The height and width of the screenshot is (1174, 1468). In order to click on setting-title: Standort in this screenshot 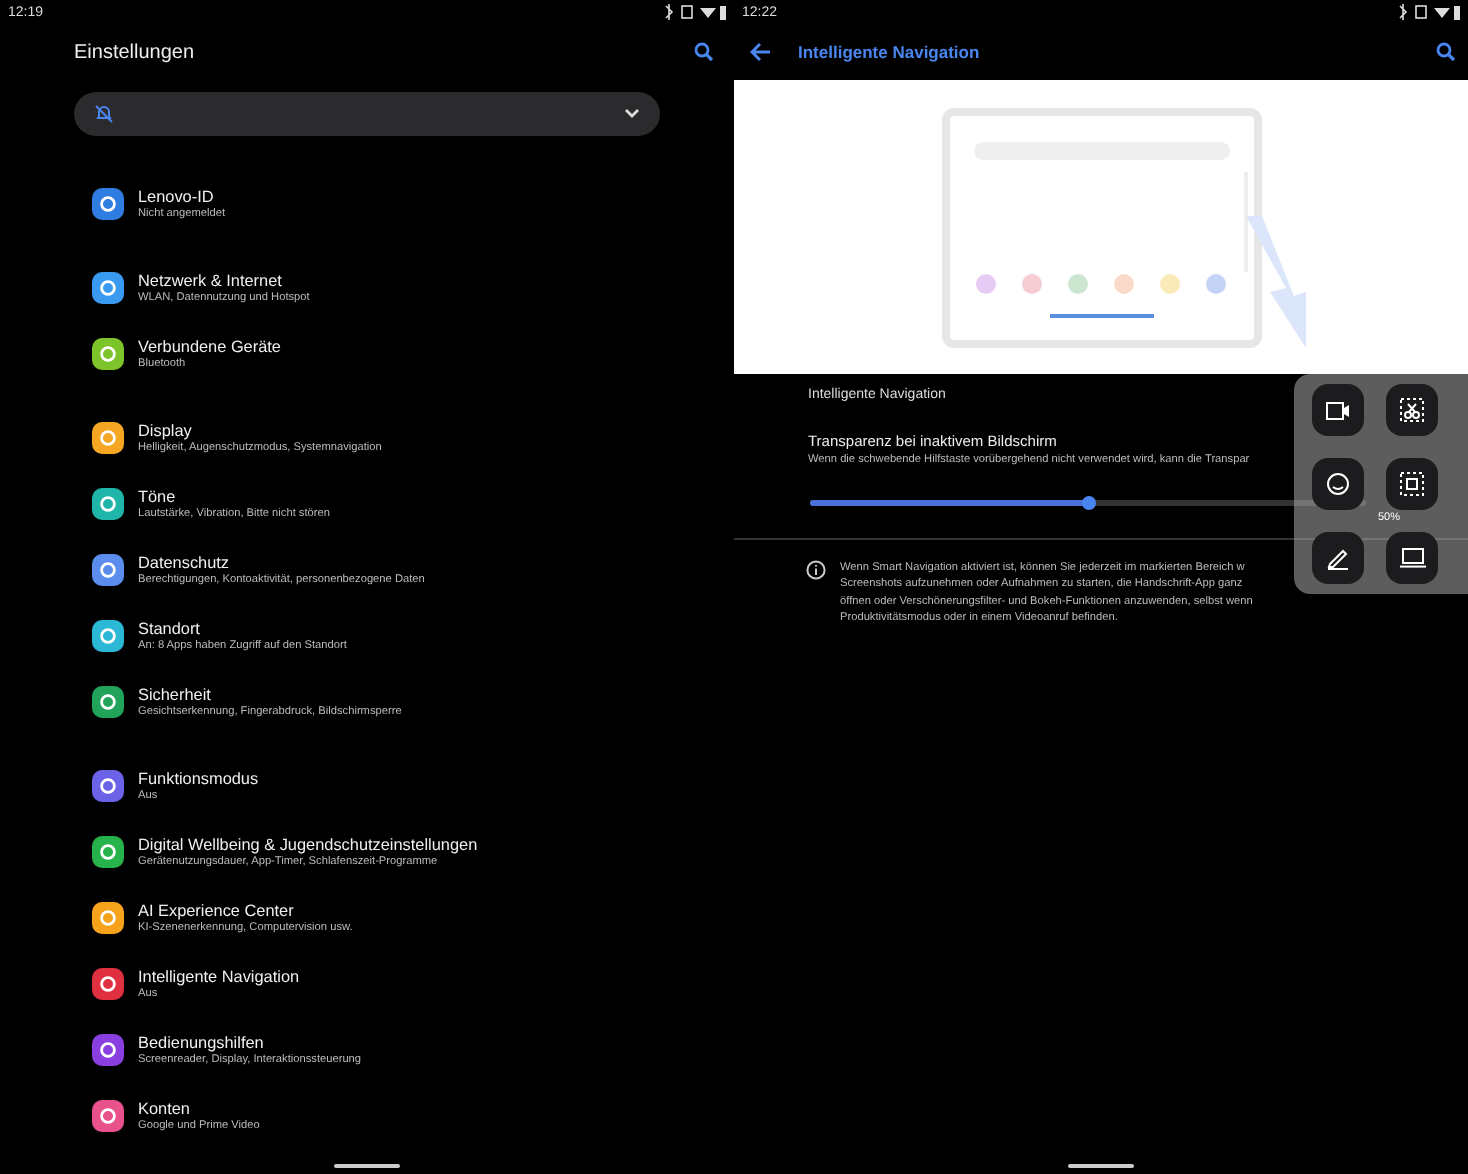, I will do `click(242, 628)`.